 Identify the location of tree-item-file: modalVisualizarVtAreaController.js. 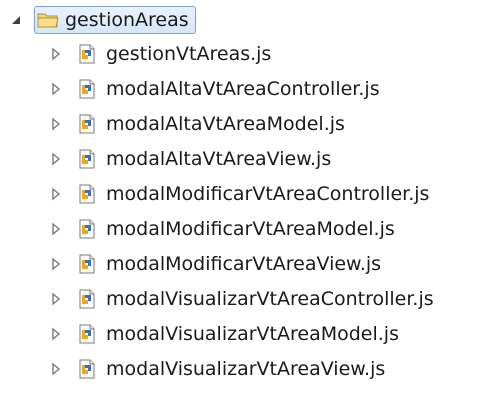
(241, 299).